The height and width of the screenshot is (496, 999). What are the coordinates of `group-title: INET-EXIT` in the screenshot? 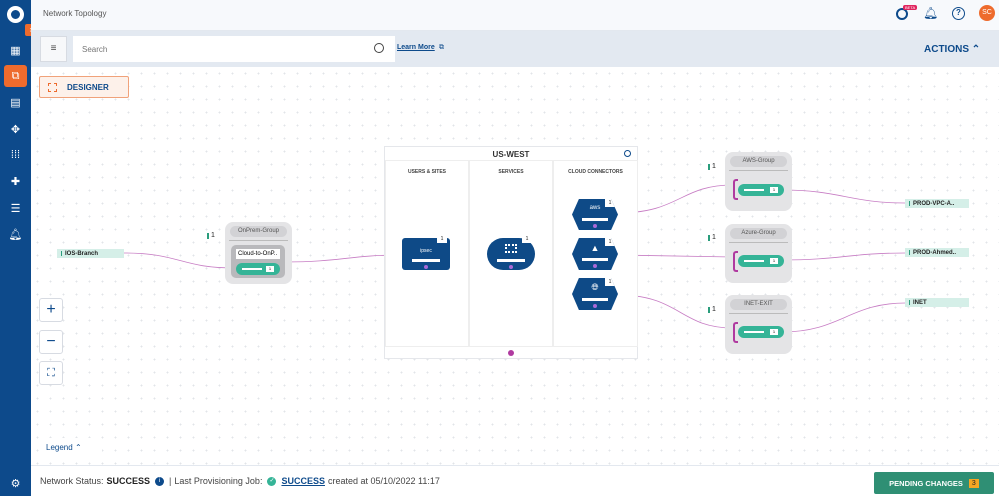 It's located at (758, 304).